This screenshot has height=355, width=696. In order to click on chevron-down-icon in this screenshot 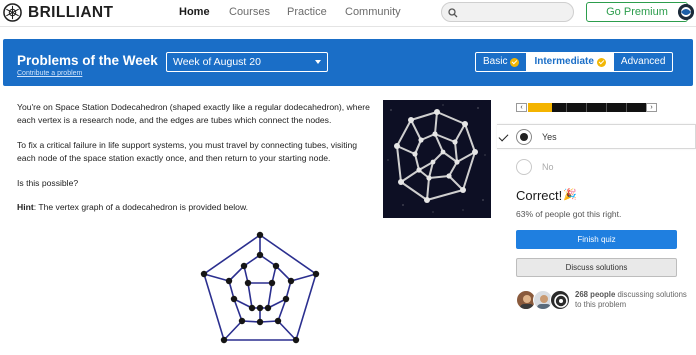, I will do `click(318, 62)`.